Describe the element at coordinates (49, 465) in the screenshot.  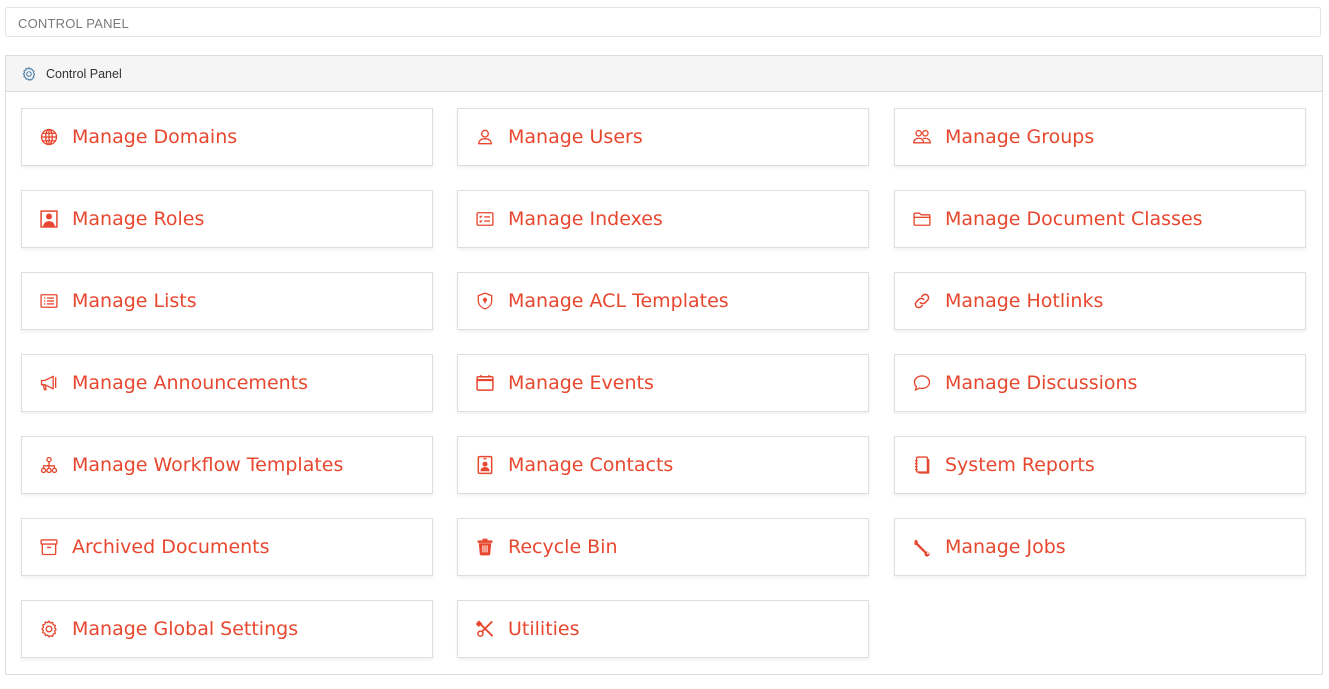
I see `workflow-icon` at that location.